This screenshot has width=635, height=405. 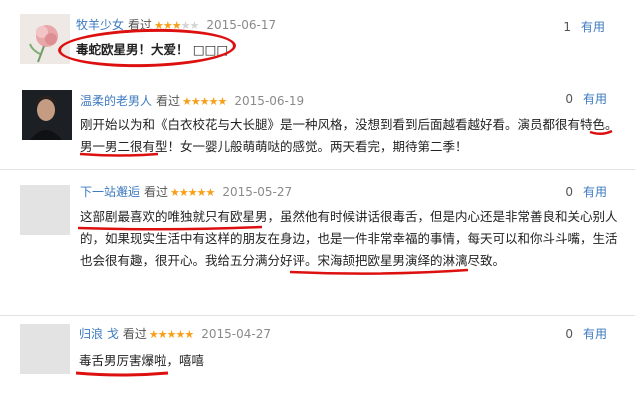 I want to click on rating-stars: ★★★★★, so click(x=177, y=25).